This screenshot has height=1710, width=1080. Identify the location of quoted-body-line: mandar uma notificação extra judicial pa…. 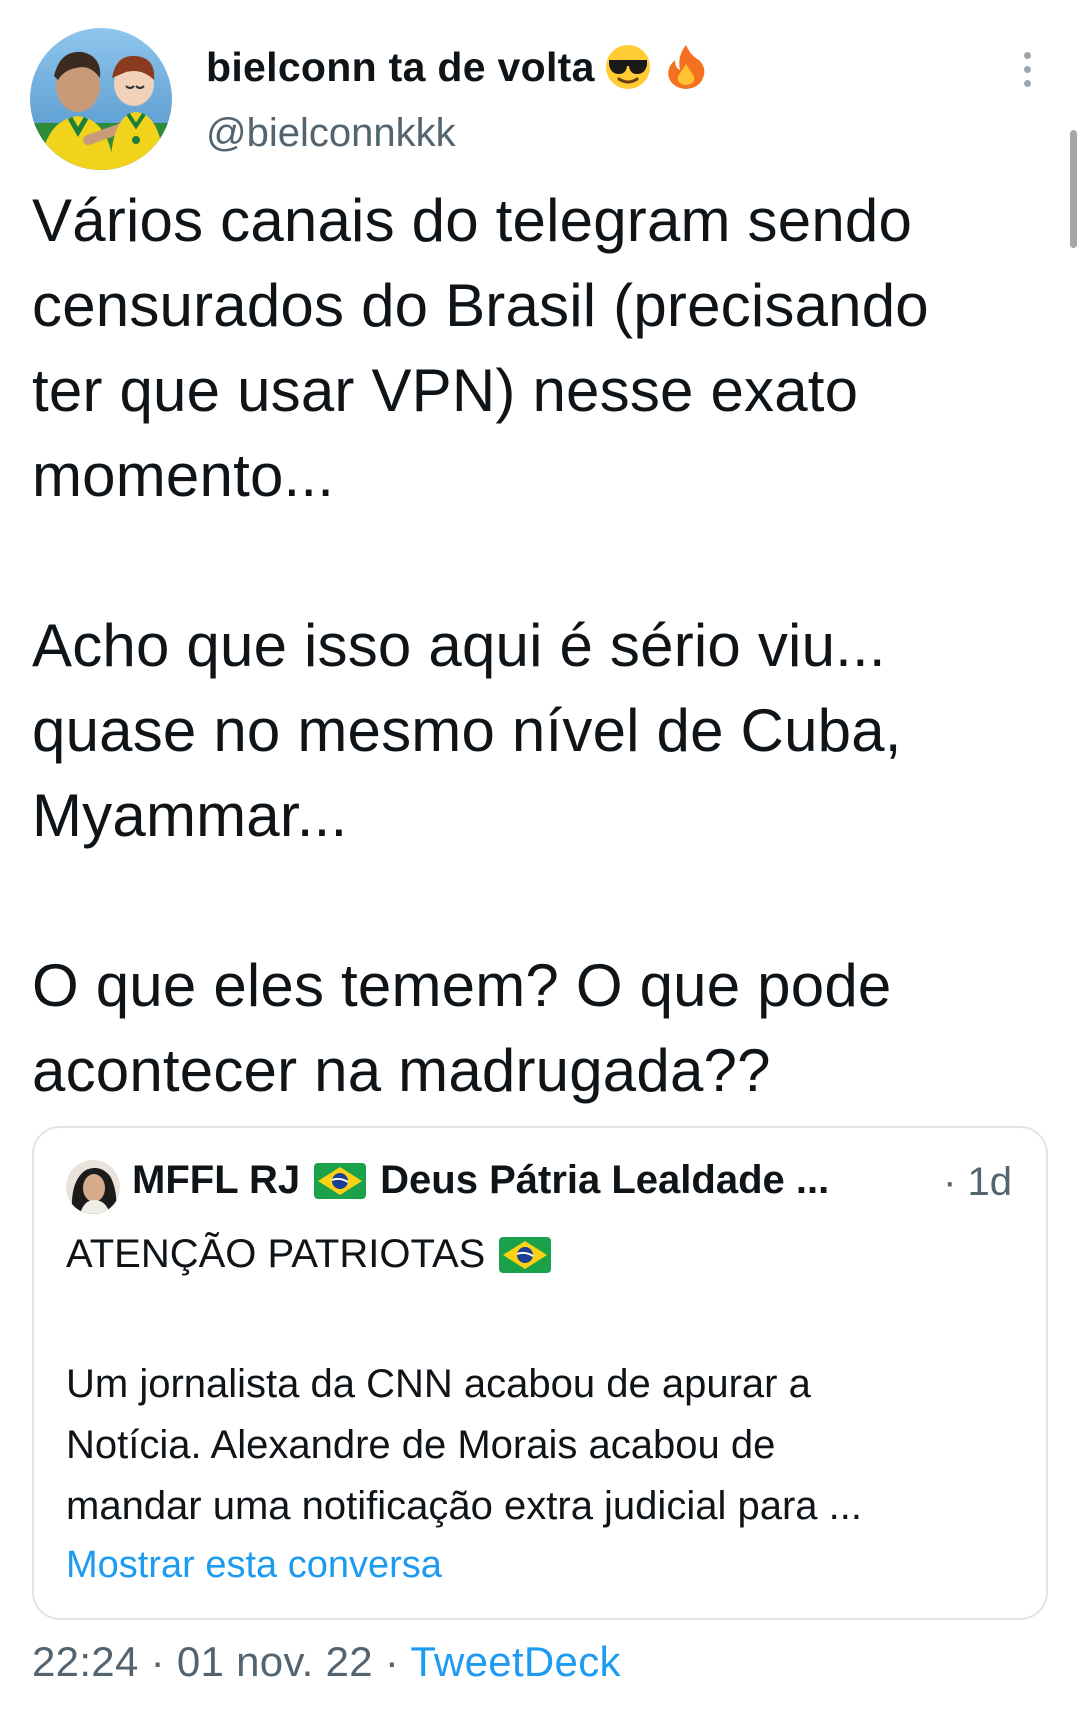
(464, 1506).